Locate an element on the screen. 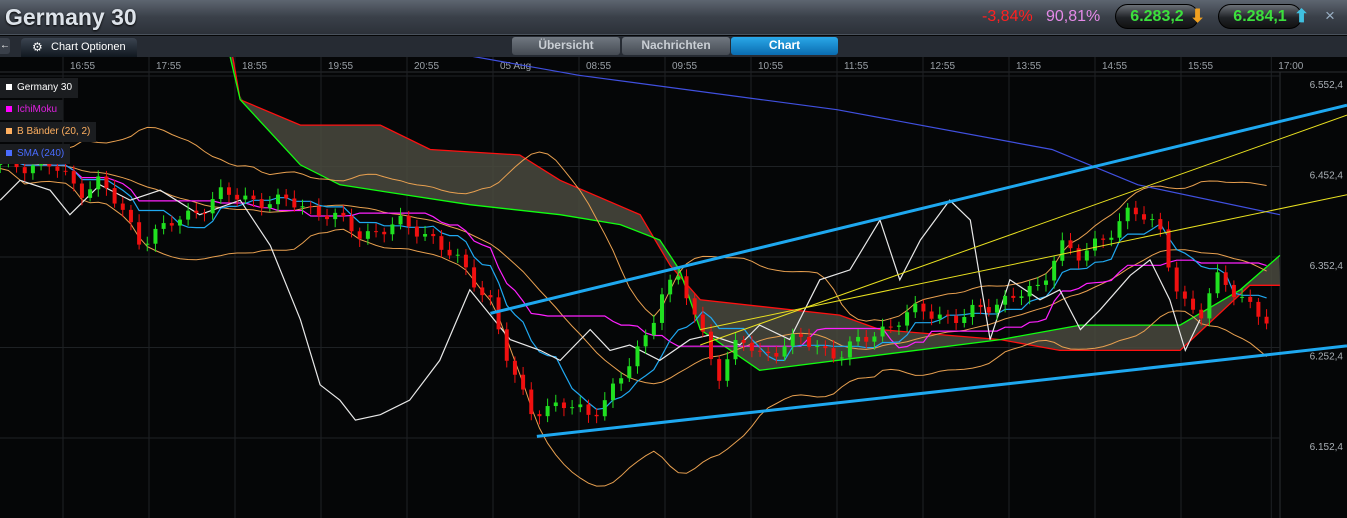 Image resolution: width=1347 pixels, height=518 pixels. x-tick-label: 16:55 is located at coordinates (82, 66).